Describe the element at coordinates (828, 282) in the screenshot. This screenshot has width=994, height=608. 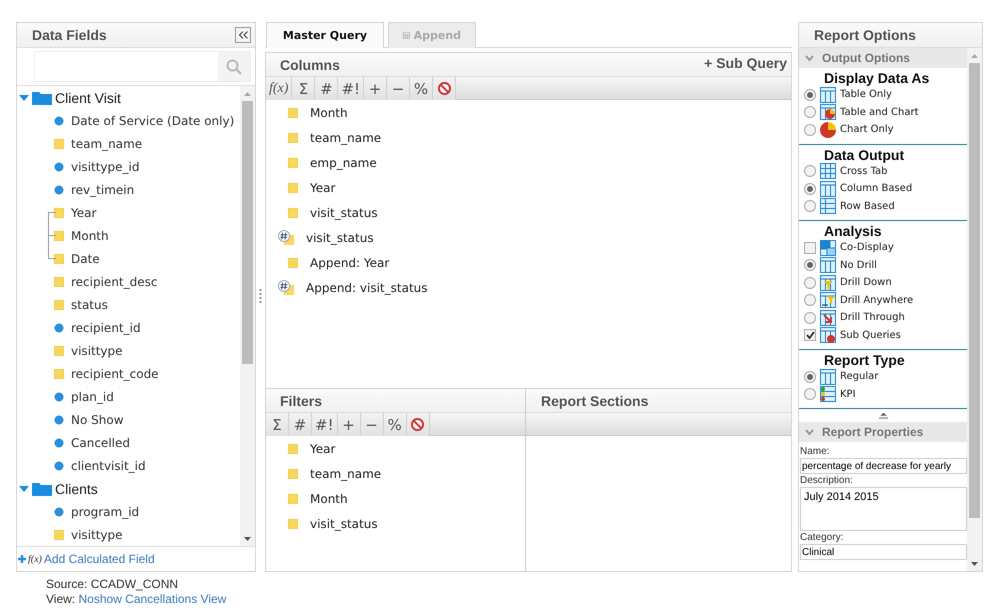
I see `funnel-icon` at that location.